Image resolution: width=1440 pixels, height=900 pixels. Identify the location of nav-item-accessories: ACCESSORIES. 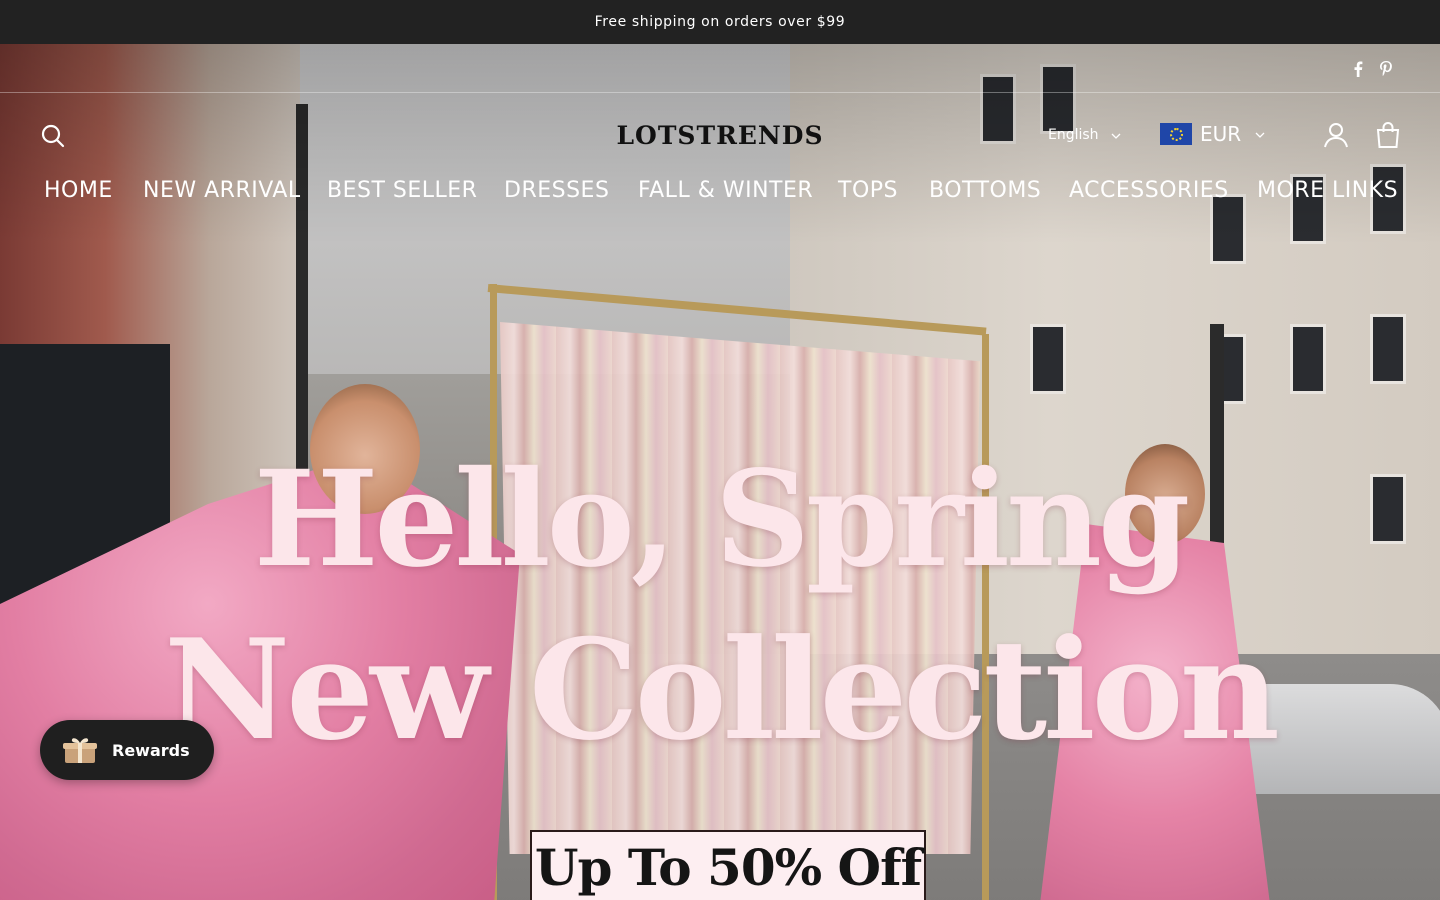
(1149, 190).